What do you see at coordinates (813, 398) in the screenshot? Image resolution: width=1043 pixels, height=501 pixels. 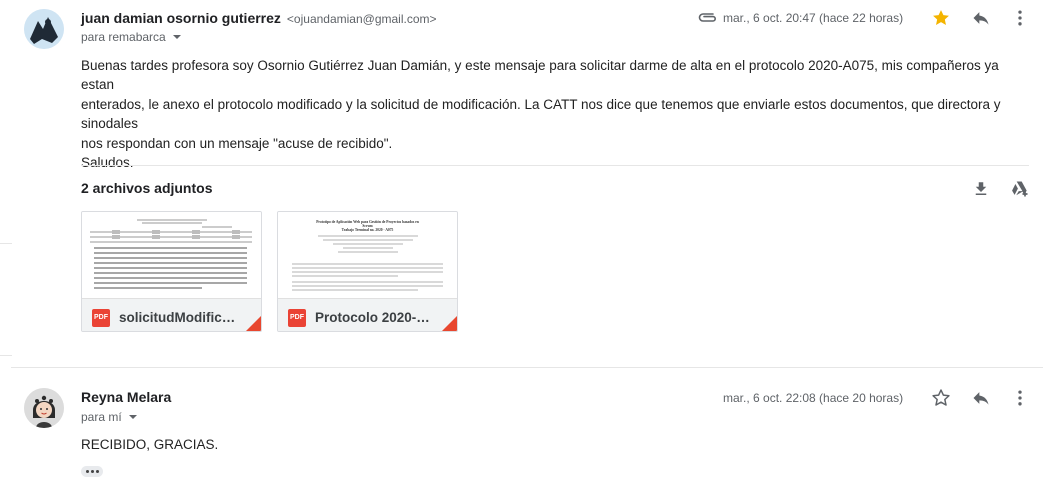 I see `message-date: mar., 6 oct. 22:08 (hace 20 horas)` at bounding box center [813, 398].